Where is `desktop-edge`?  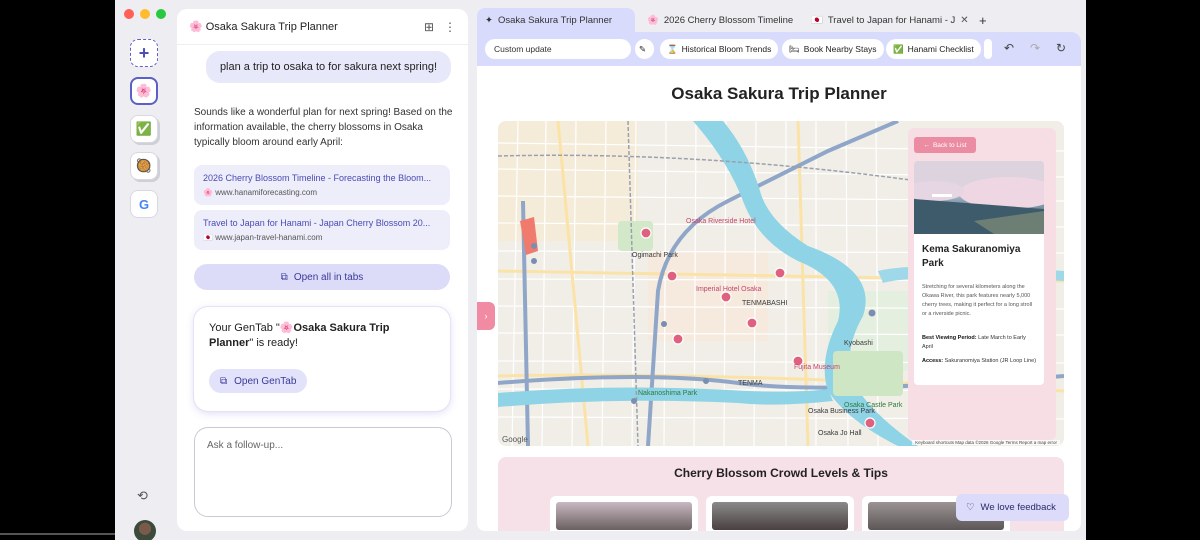 desktop-edge is located at coordinates (57, 534).